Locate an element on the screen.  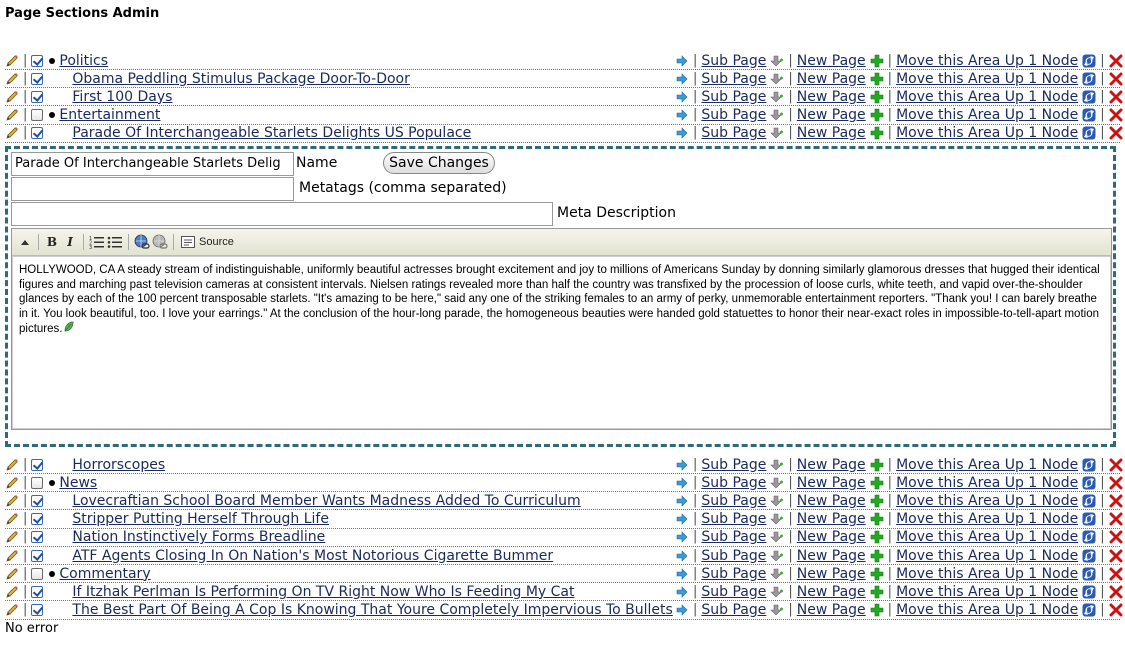
name-input: Parade Of Interchangeable Starlets Delig is located at coordinates (152, 164).